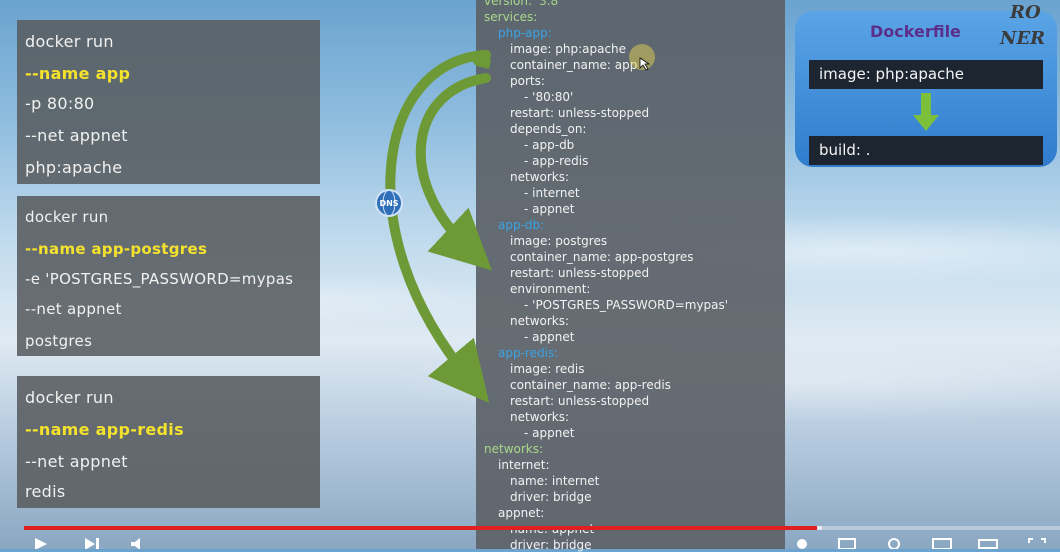 This screenshot has height=552, width=1060. What do you see at coordinates (894, 543) in the screenshot?
I see `settings-icon` at bounding box center [894, 543].